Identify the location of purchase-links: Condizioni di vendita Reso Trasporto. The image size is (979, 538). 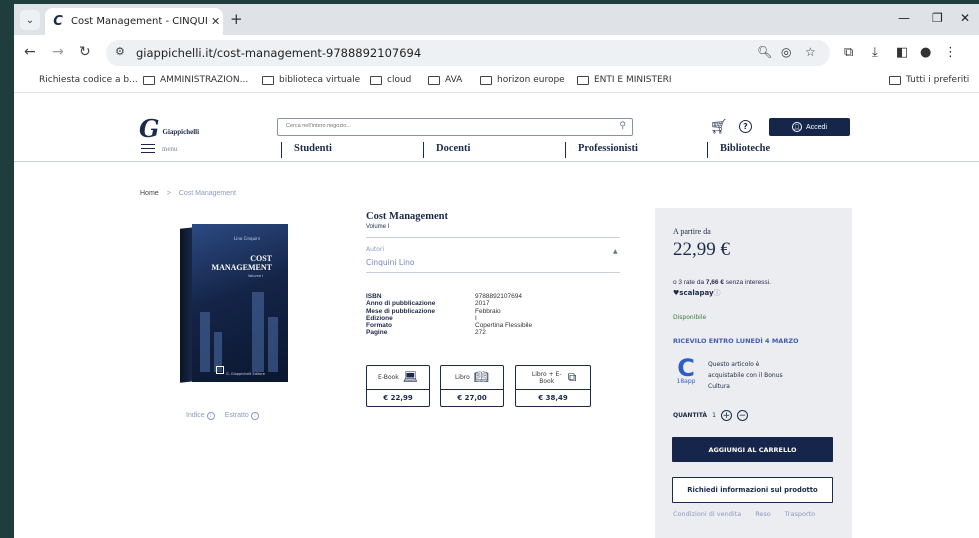
(744, 514).